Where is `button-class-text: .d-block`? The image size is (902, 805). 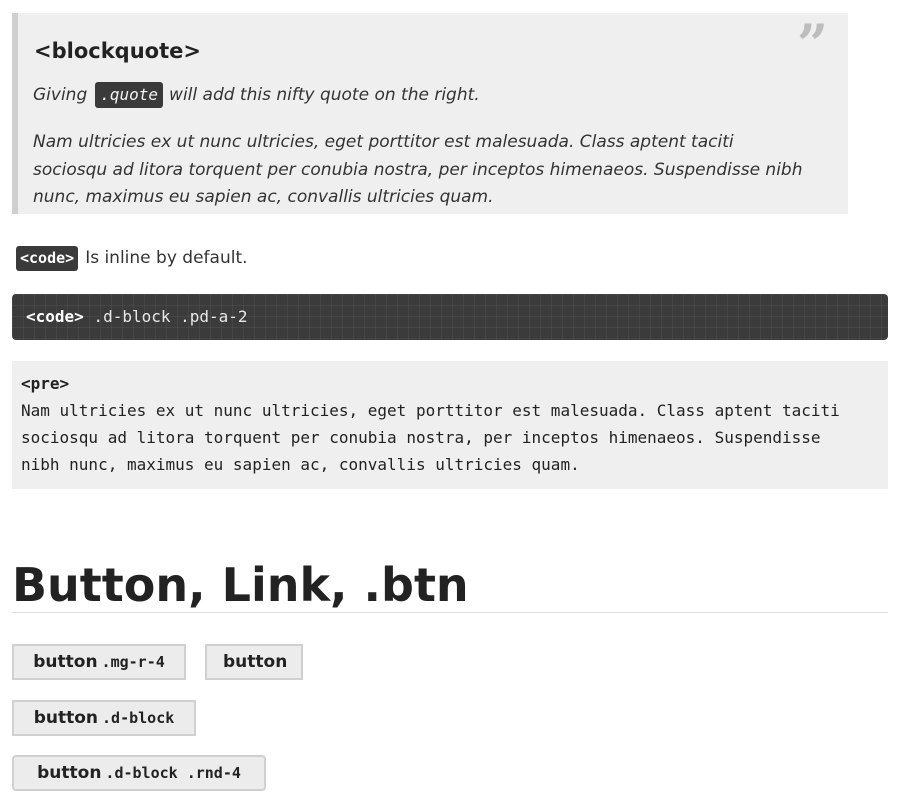 button-class-text: .d-block is located at coordinates (138, 718).